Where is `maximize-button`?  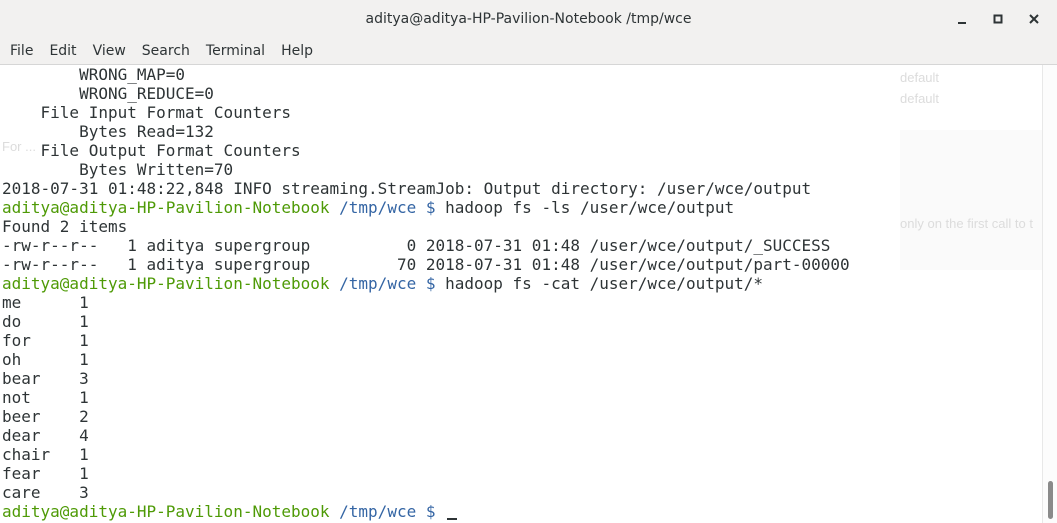 maximize-button is located at coordinates (998, 19).